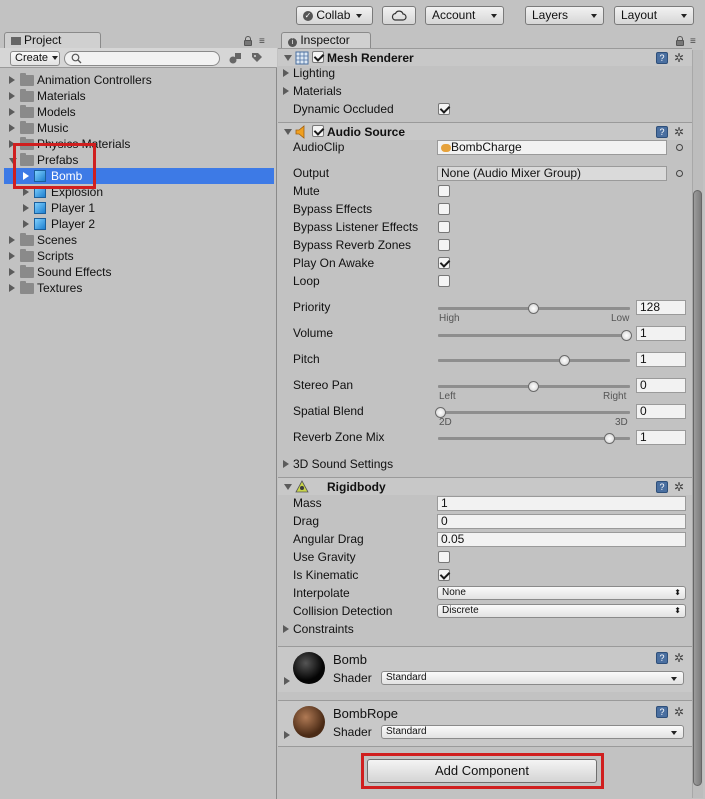  I want to click on tree-item: Scripts, so click(139, 256).